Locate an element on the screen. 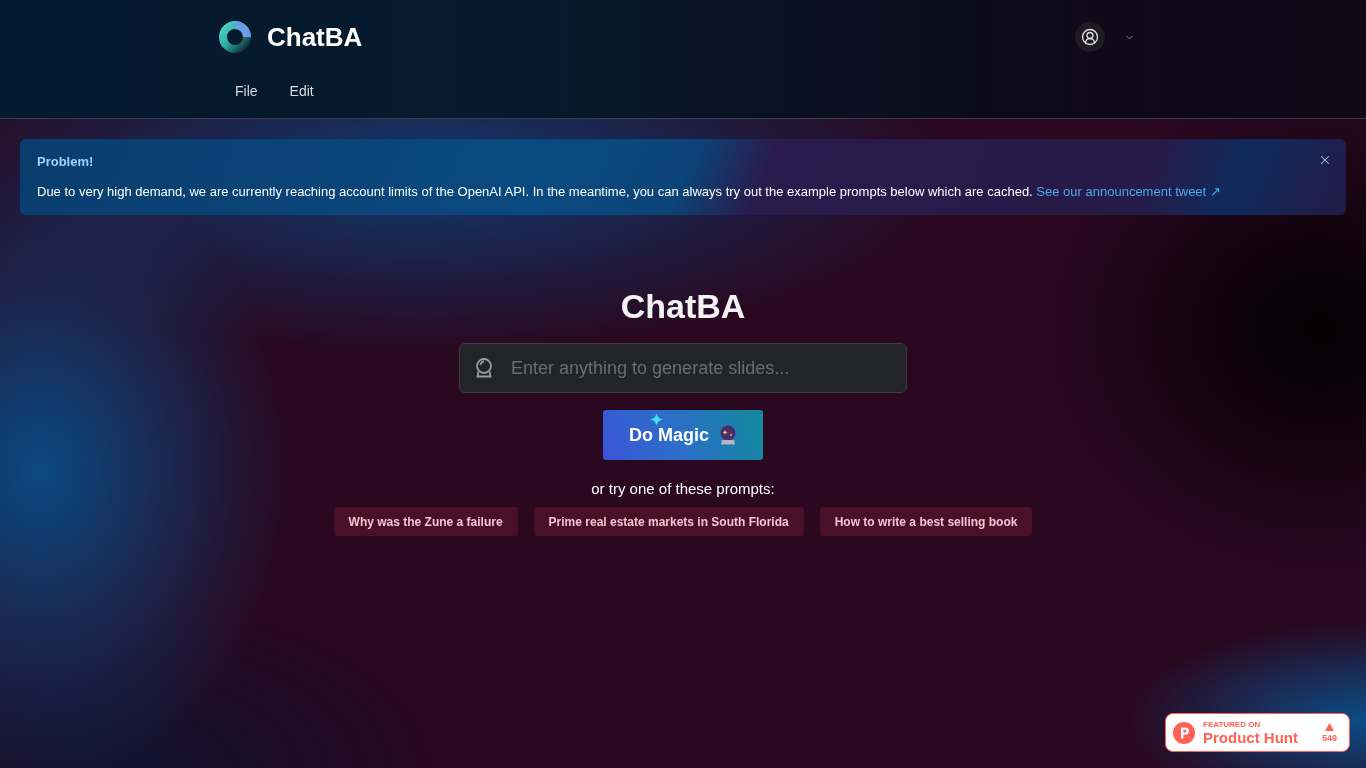 Image resolution: width=1366 pixels, height=768 pixels. product-hunt-name: Product Hunt is located at coordinates (1250, 737).